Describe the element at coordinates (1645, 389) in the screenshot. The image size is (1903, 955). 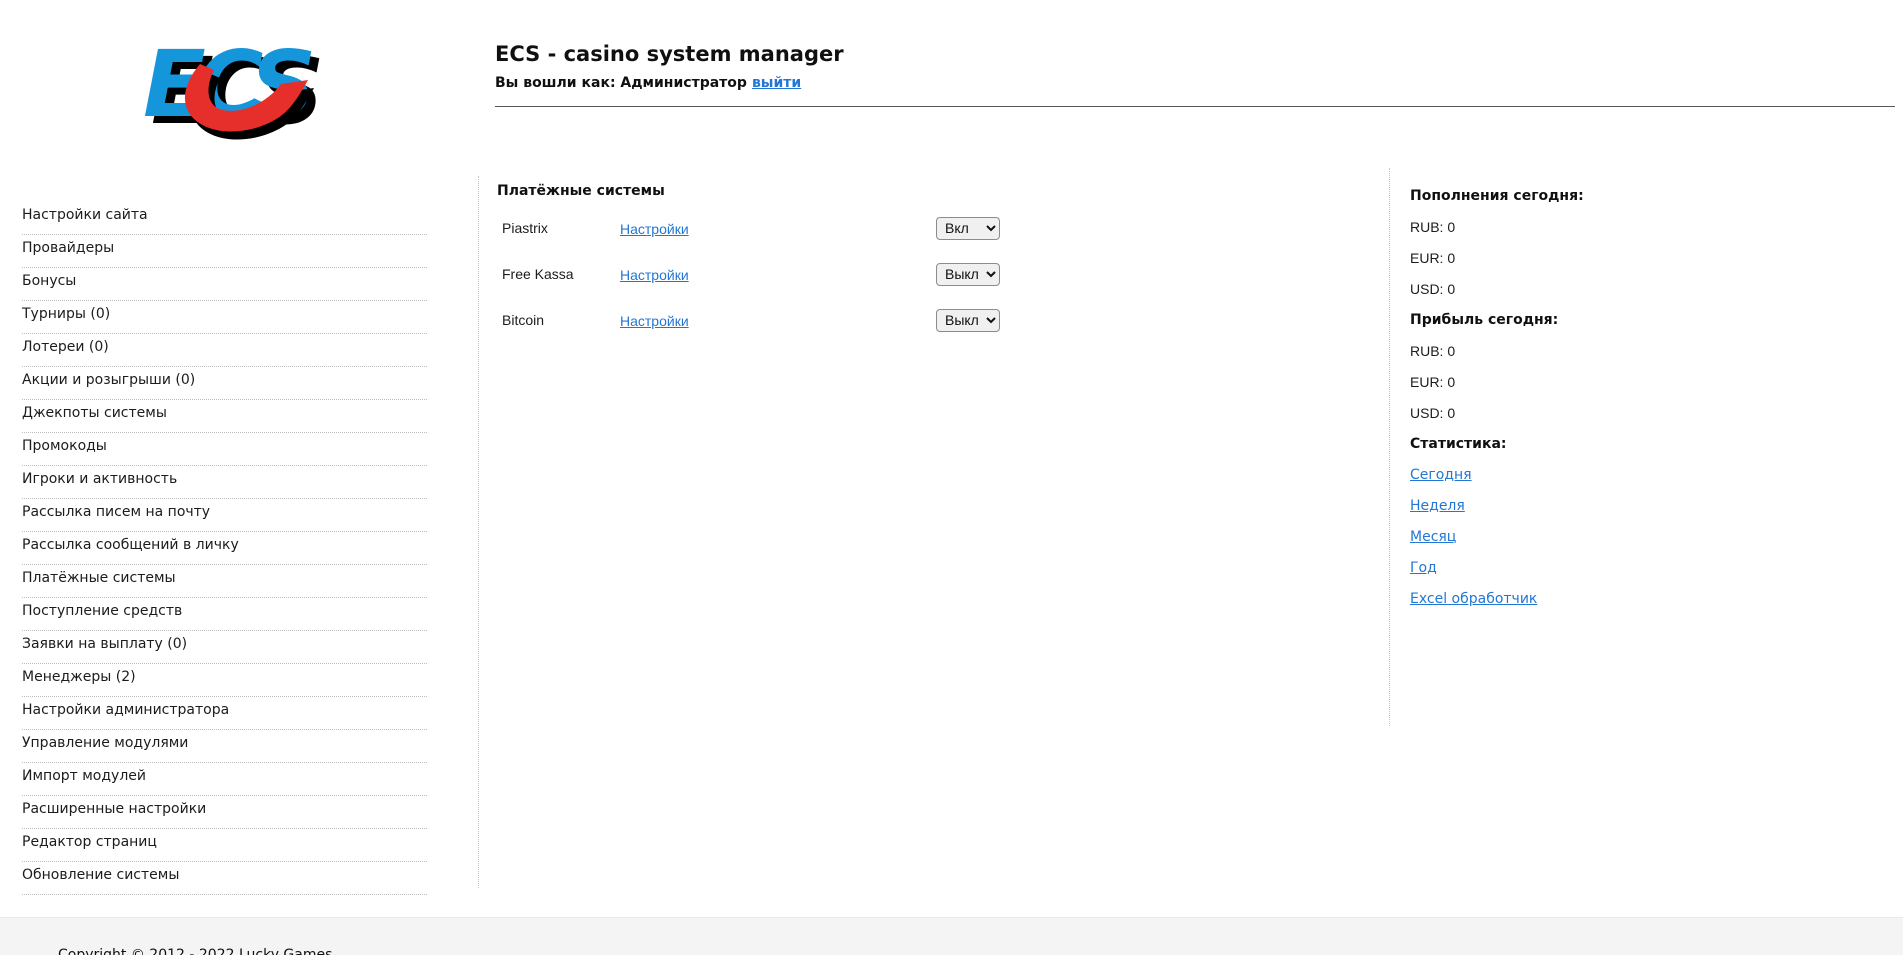
I see `profit-amount: EUR: 0` at that location.